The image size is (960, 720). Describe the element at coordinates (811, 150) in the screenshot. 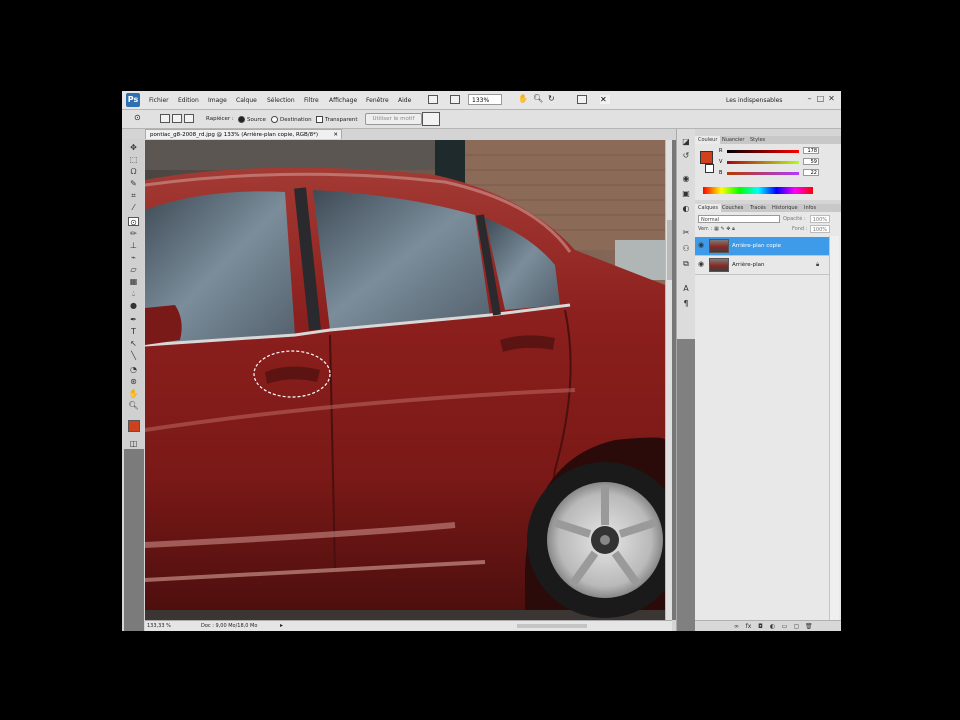

I see `channel-r-value: 178` at that location.